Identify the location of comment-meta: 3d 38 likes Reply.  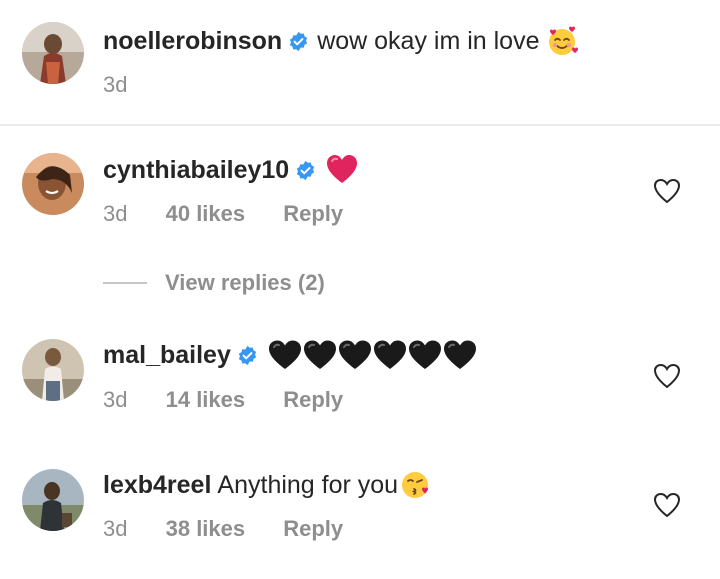
(223, 529).